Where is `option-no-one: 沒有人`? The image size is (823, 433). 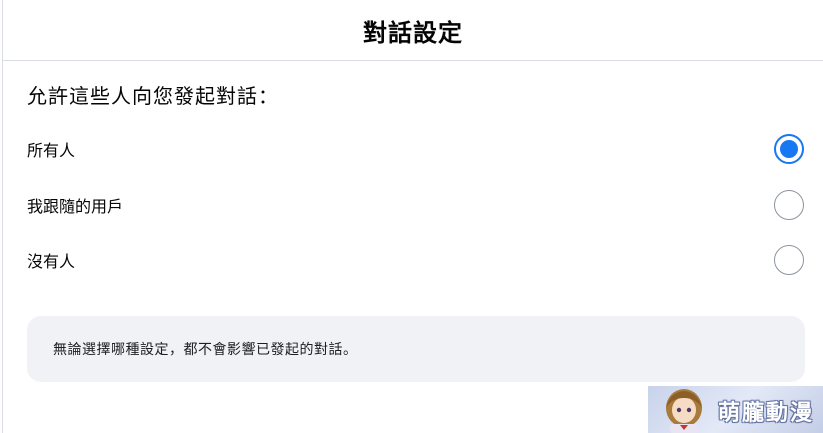 option-no-one: 沒有人 is located at coordinates (413, 260).